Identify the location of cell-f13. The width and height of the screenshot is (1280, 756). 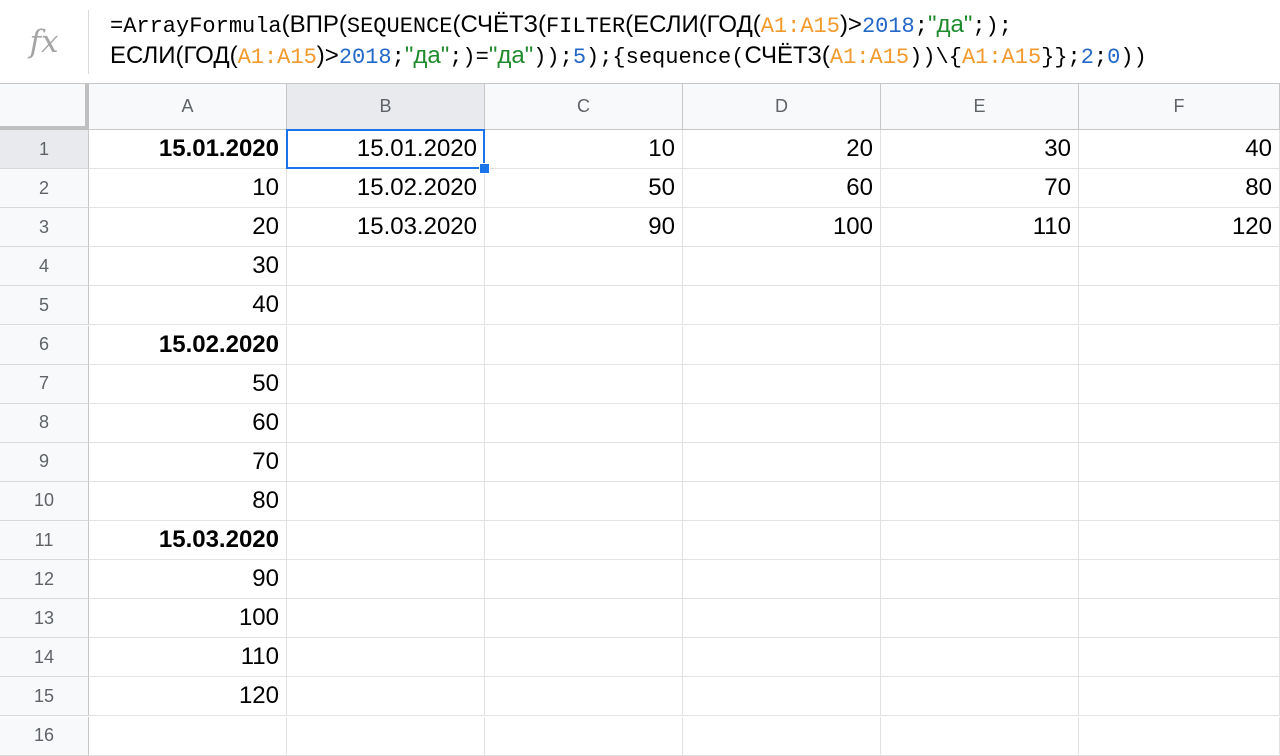
(1179, 619).